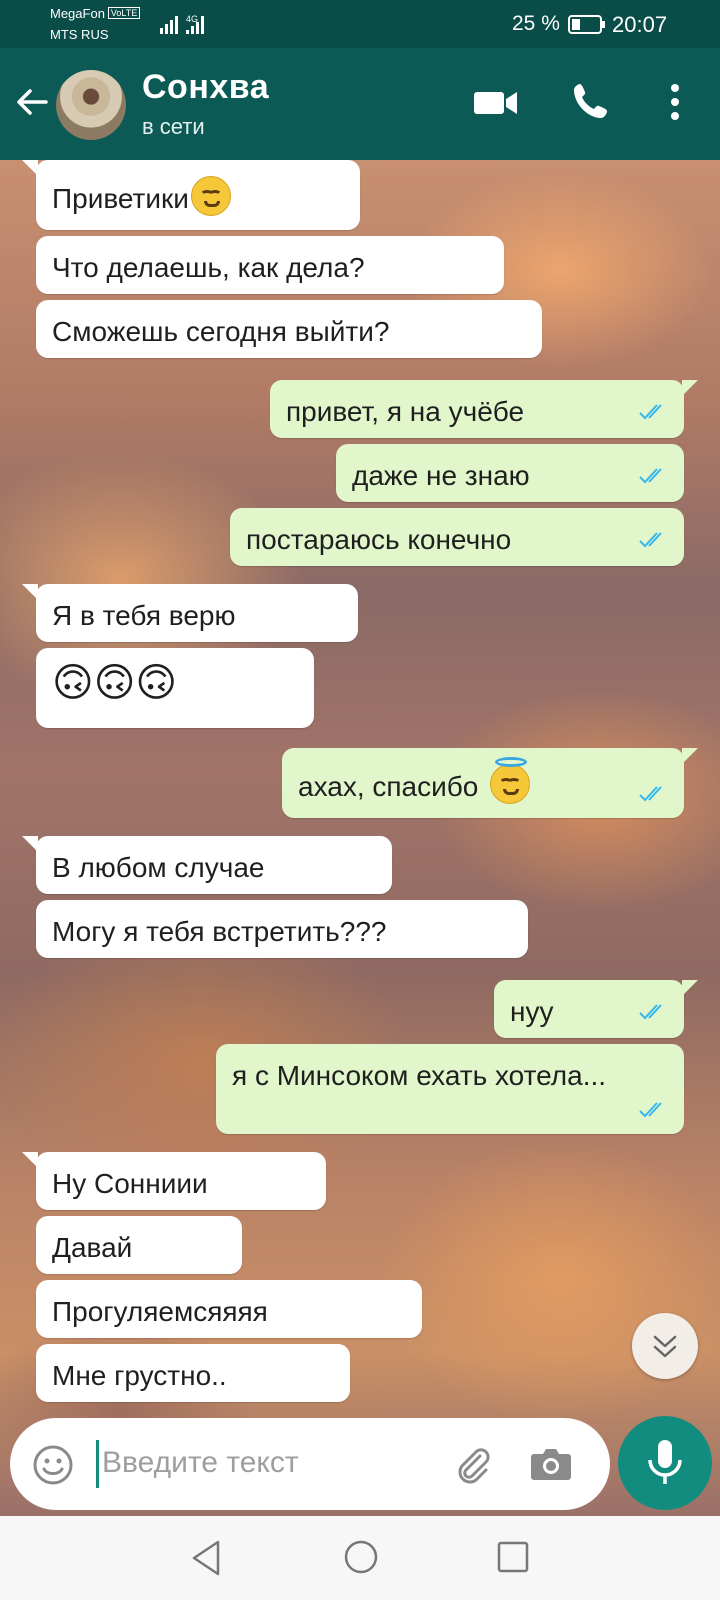  I want to click on message-incoming: 🙃🙃🙃, so click(175, 688).